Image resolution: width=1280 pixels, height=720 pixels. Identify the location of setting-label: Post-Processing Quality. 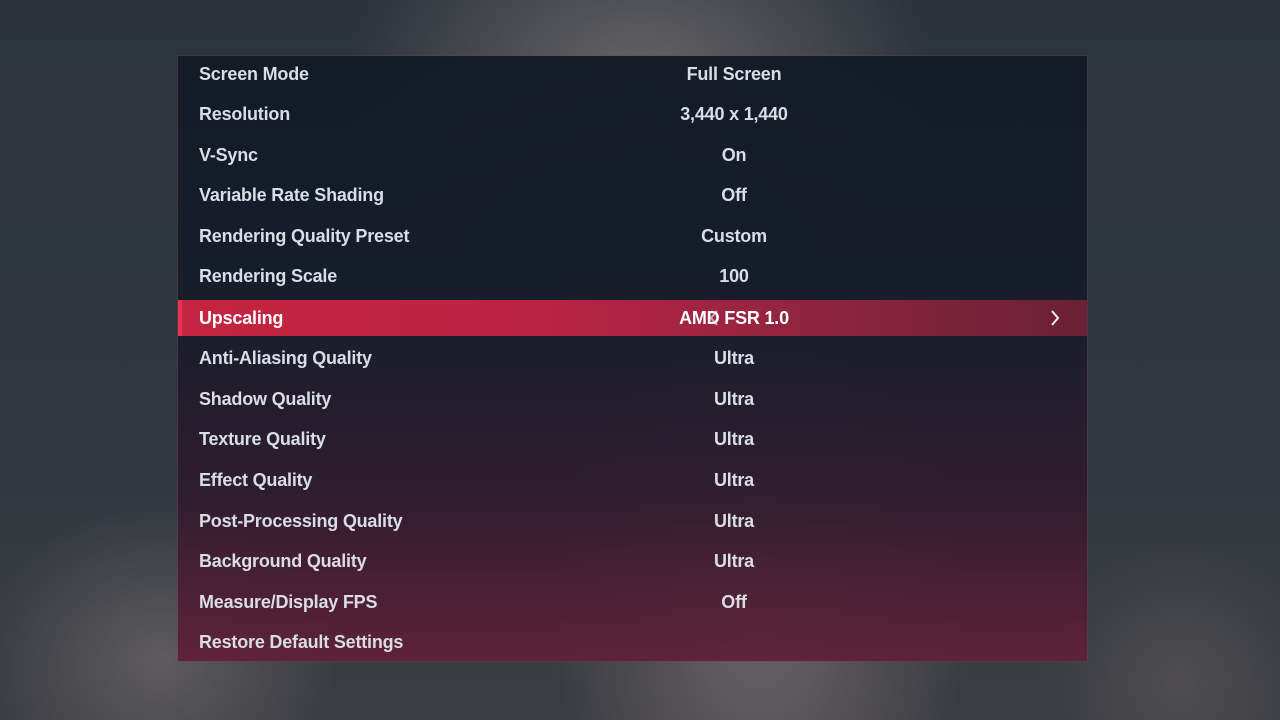
(301, 521).